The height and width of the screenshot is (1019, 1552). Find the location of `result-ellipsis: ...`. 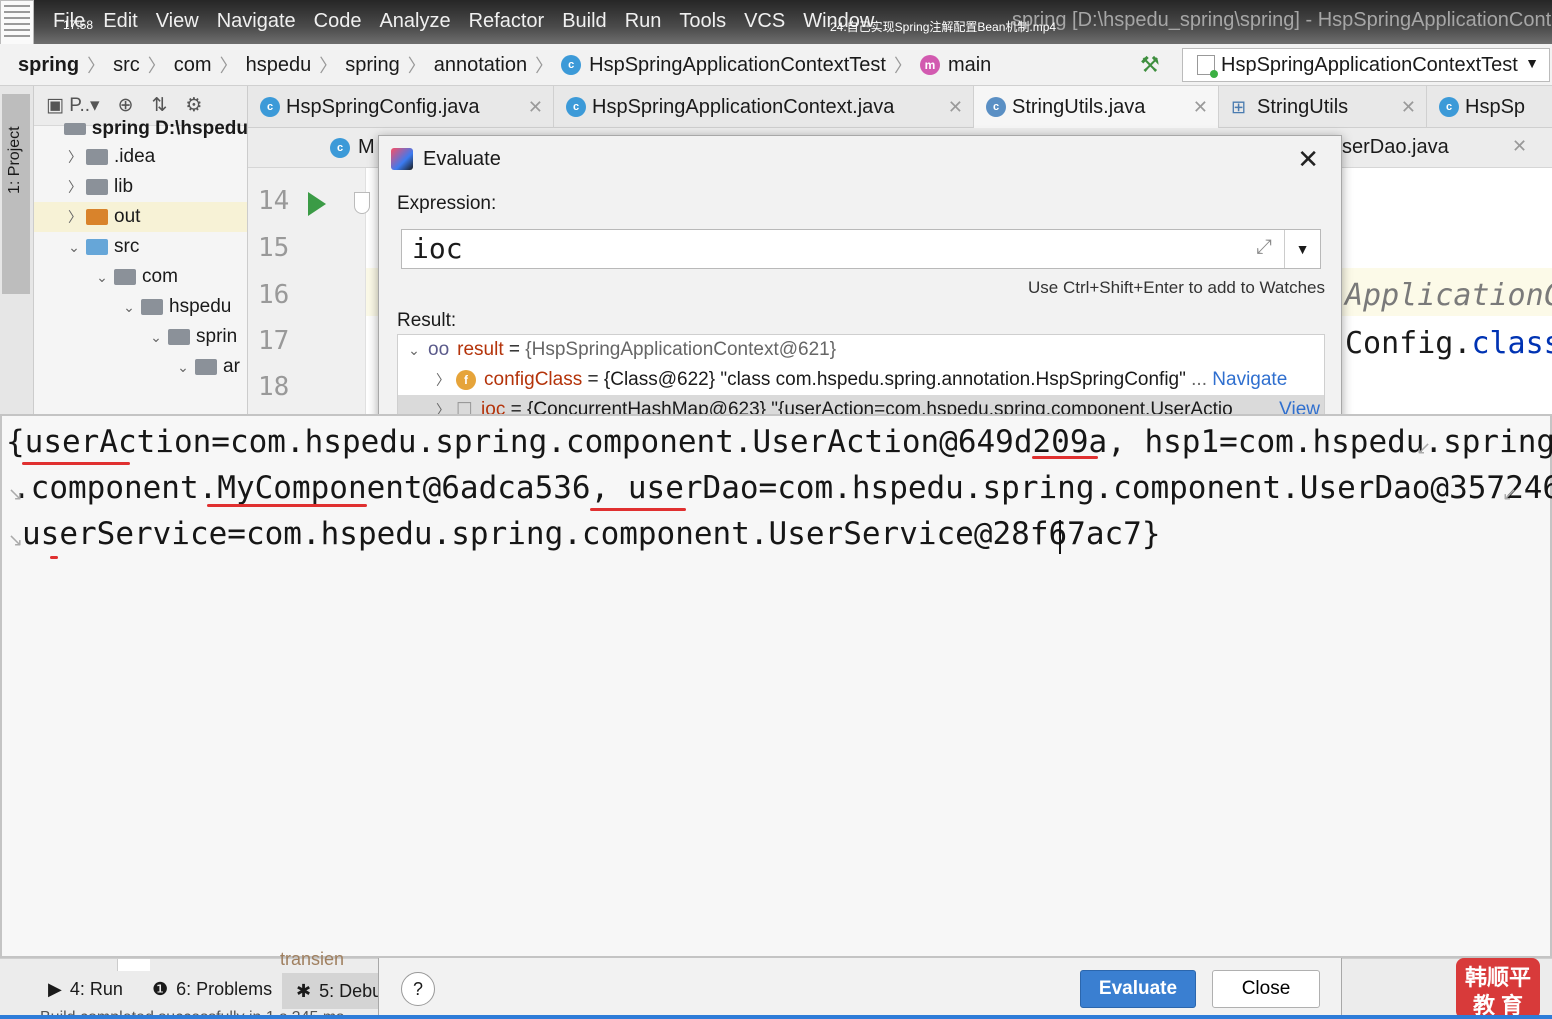

result-ellipsis: ... is located at coordinates (1199, 379).